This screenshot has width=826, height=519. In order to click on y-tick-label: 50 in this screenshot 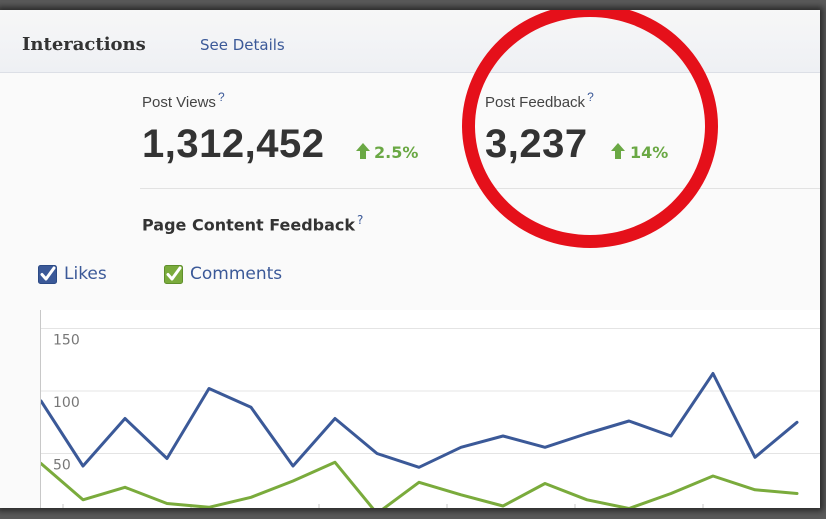, I will do `click(62, 466)`.